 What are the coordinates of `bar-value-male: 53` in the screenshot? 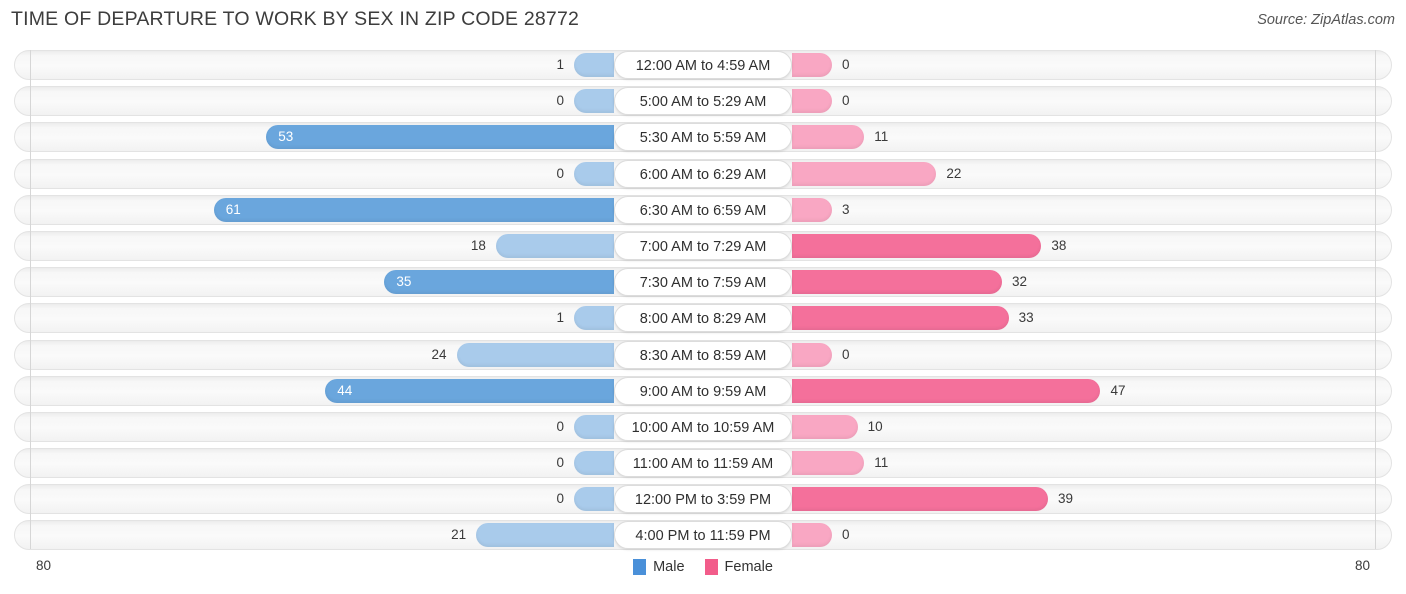 It's located at (286, 137).